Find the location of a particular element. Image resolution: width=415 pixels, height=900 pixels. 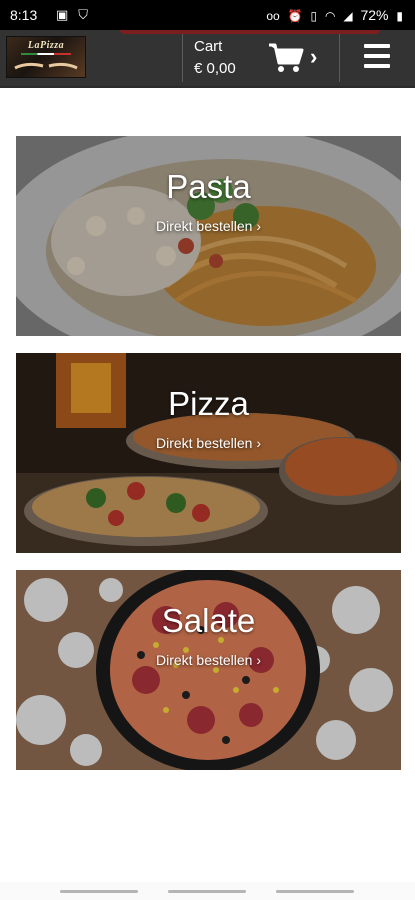

wifi-icon: ◠ is located at coordinates (330, 16).